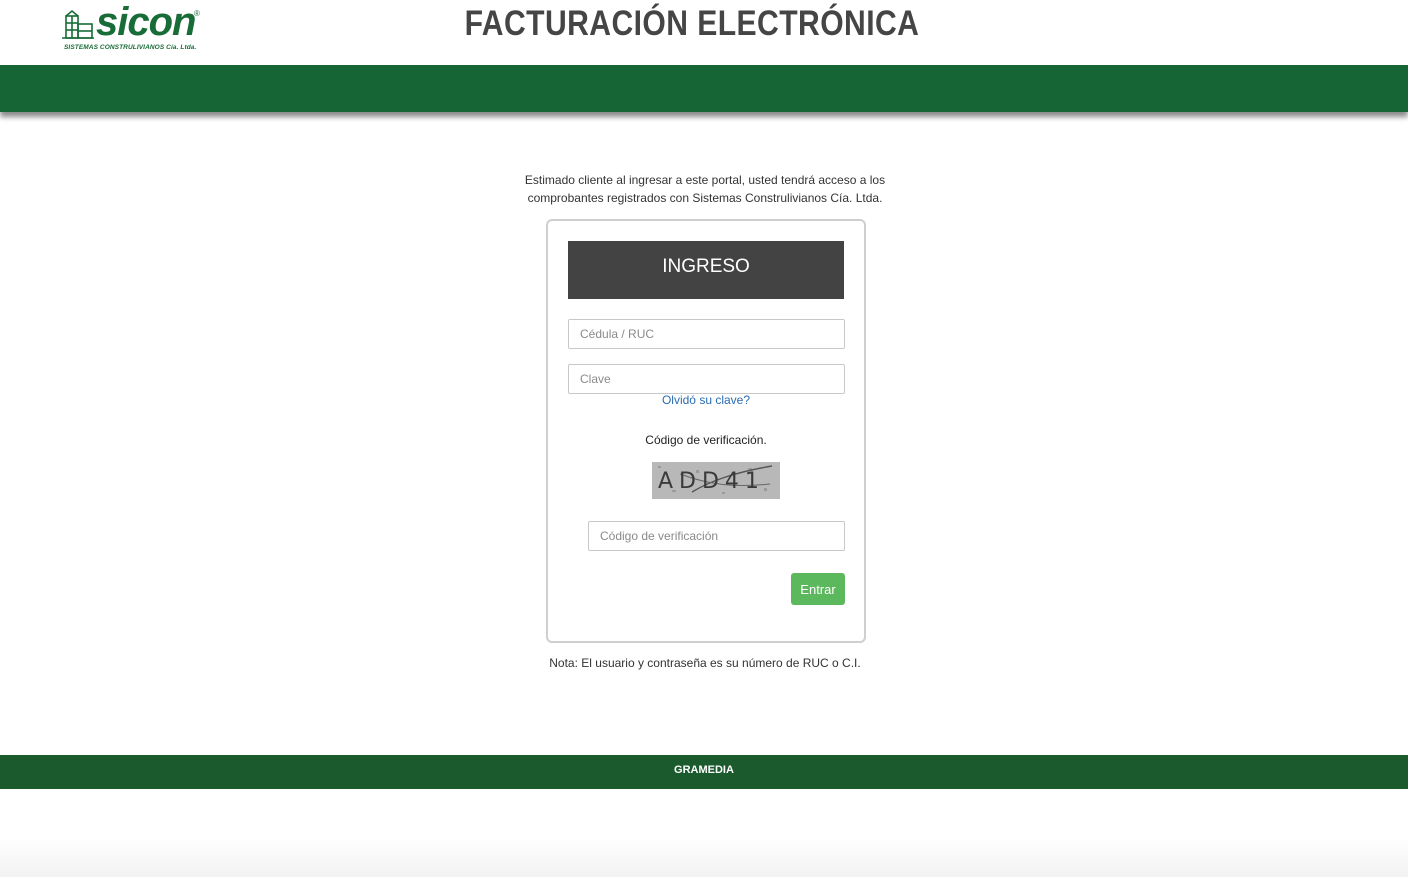 The width and height of the screenshot is (1408, 877). What do you see at coordinates (130, 47) in the screenshot?
I see `logo-subtitle: SISTEMAS CONSTRULIVIANOS Cía. Ltda.` at bounding box center [130, 47].